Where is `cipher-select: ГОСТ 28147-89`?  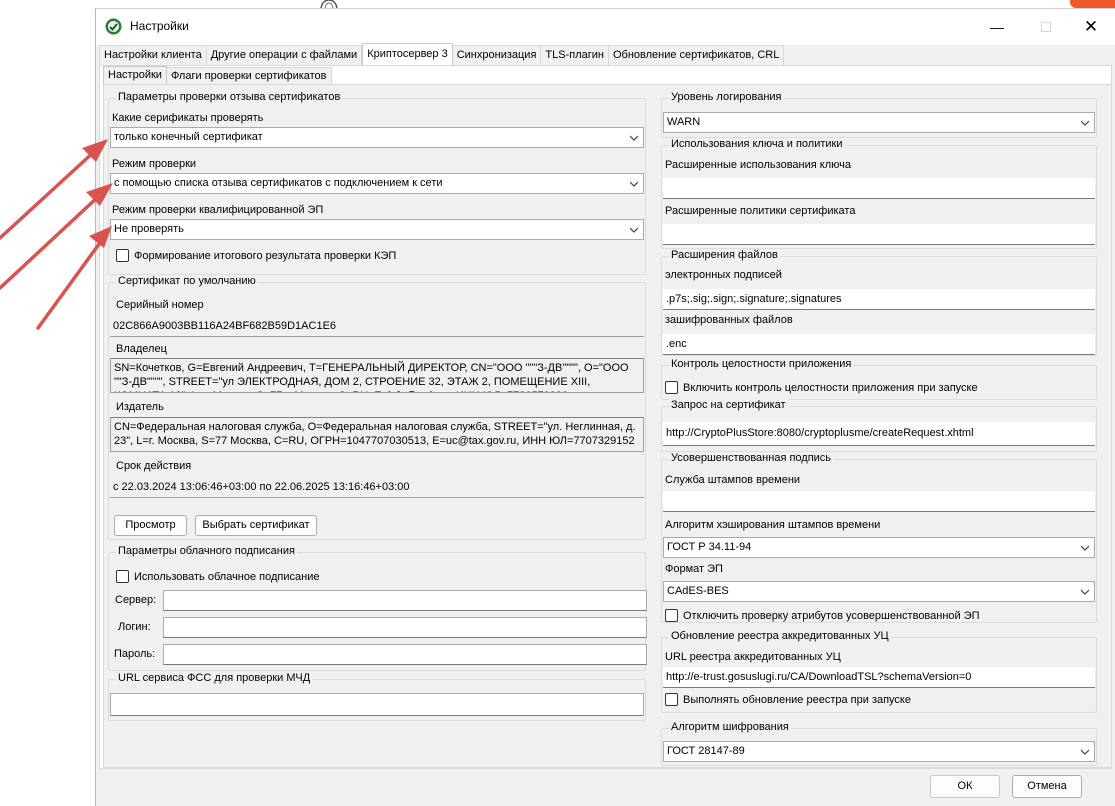 cipher-select: ГОСТ 28147-89 is located at coordinates (879, 751).